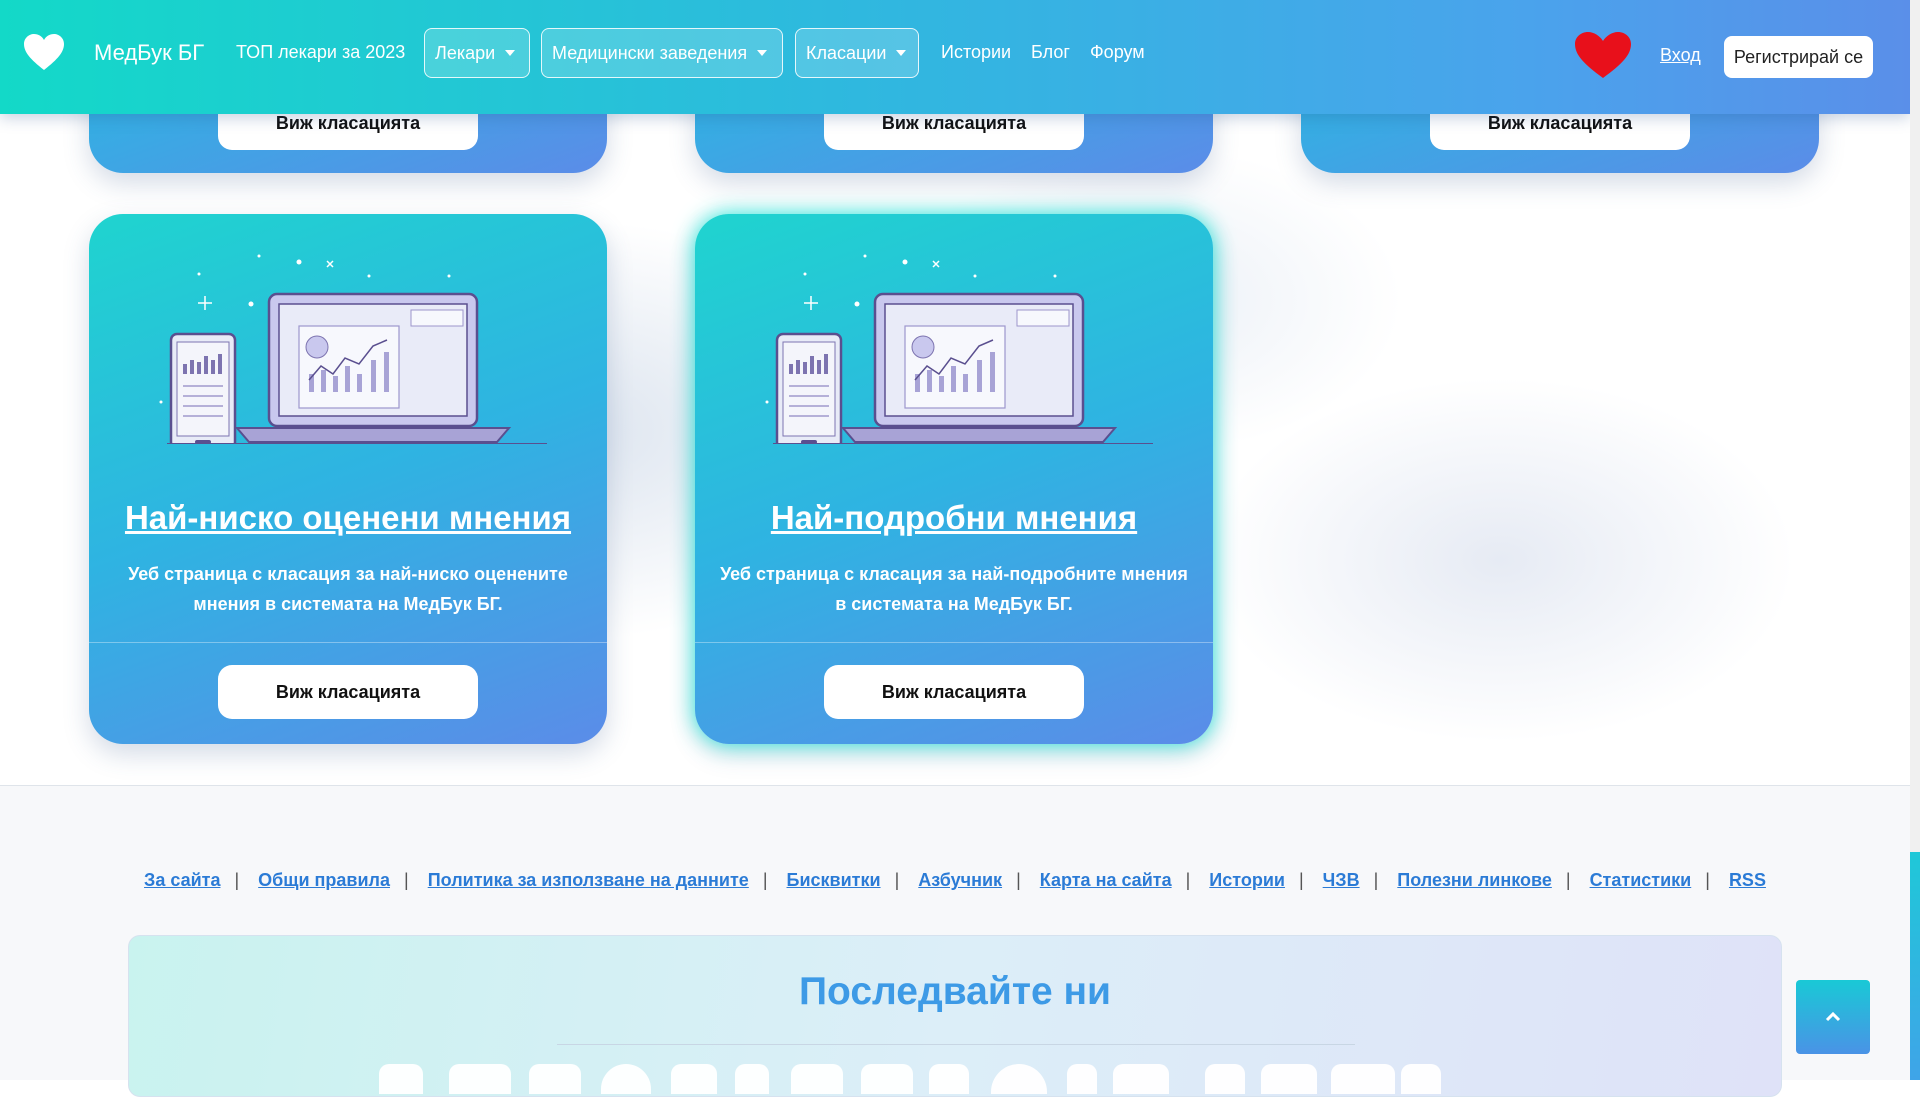  I want to click on footer-link-statistics: Статистики, so click(1641, 880).